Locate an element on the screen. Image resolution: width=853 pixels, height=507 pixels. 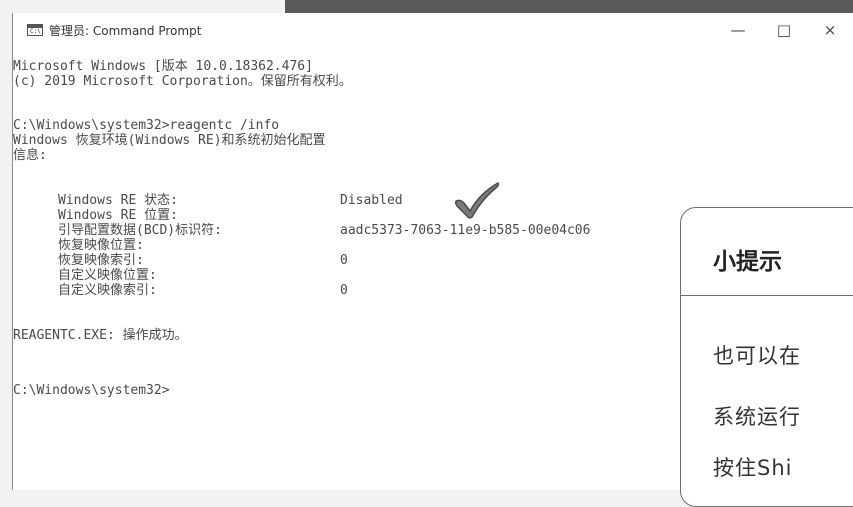
info-label: 恢复映像位置: is located at coordinates (101, 245).